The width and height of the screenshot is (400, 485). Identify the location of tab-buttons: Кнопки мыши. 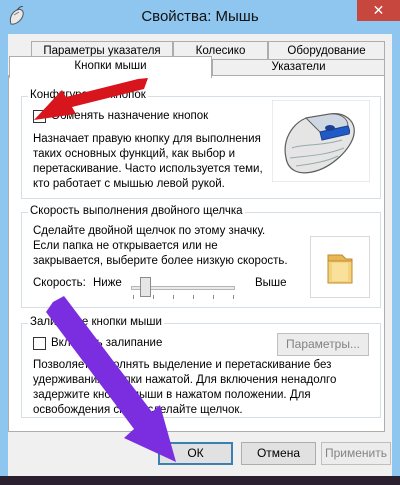
(110, 67).